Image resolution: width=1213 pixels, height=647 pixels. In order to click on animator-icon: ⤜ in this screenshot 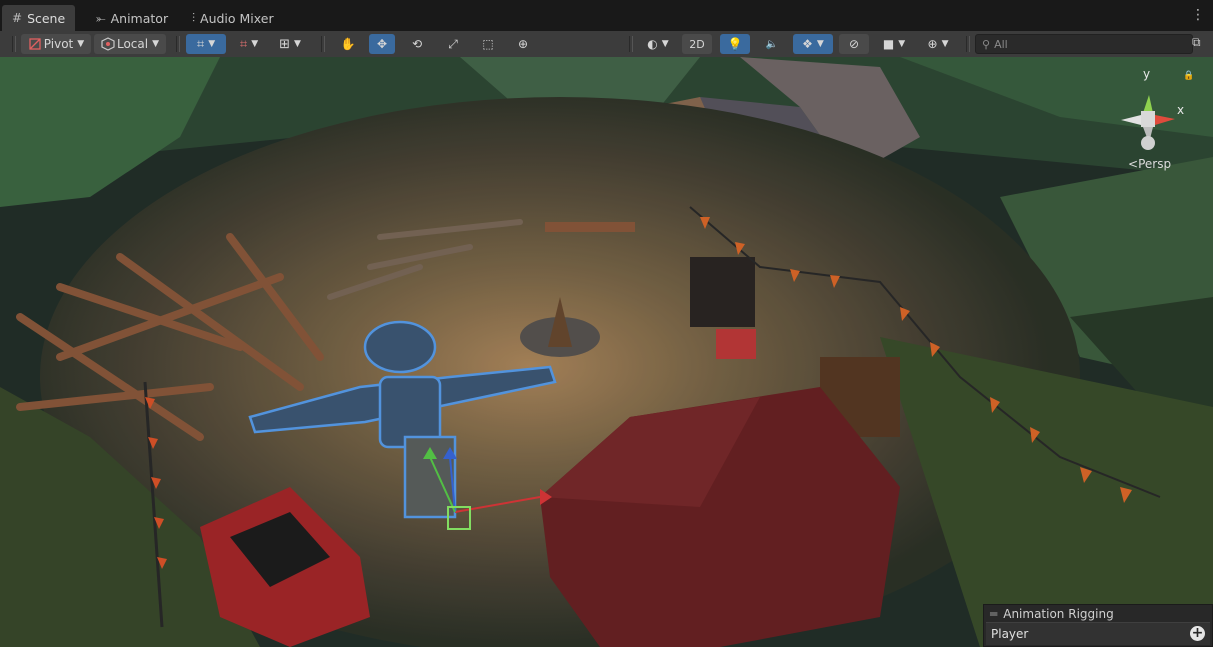, I will do `click(101, 17)`.